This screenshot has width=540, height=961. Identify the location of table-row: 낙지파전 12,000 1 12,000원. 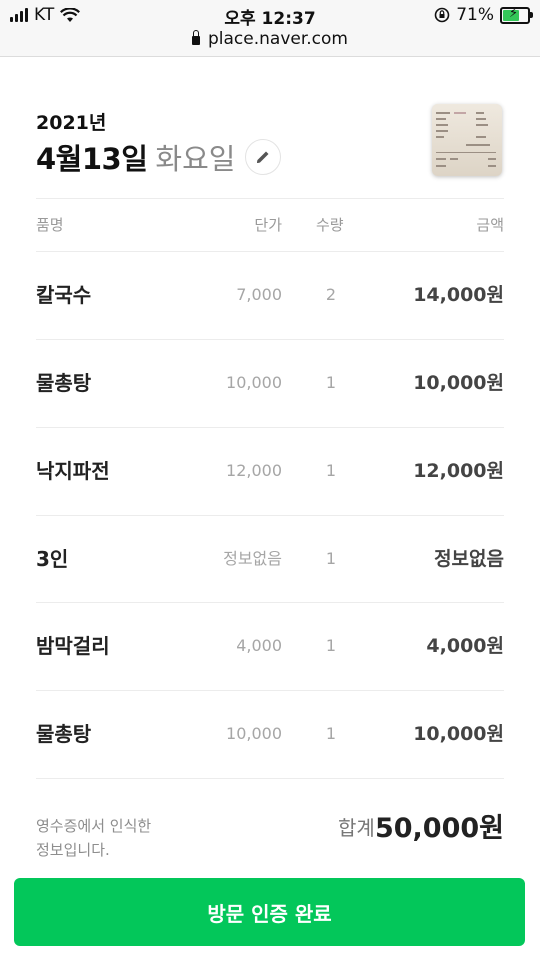
(270, 471).